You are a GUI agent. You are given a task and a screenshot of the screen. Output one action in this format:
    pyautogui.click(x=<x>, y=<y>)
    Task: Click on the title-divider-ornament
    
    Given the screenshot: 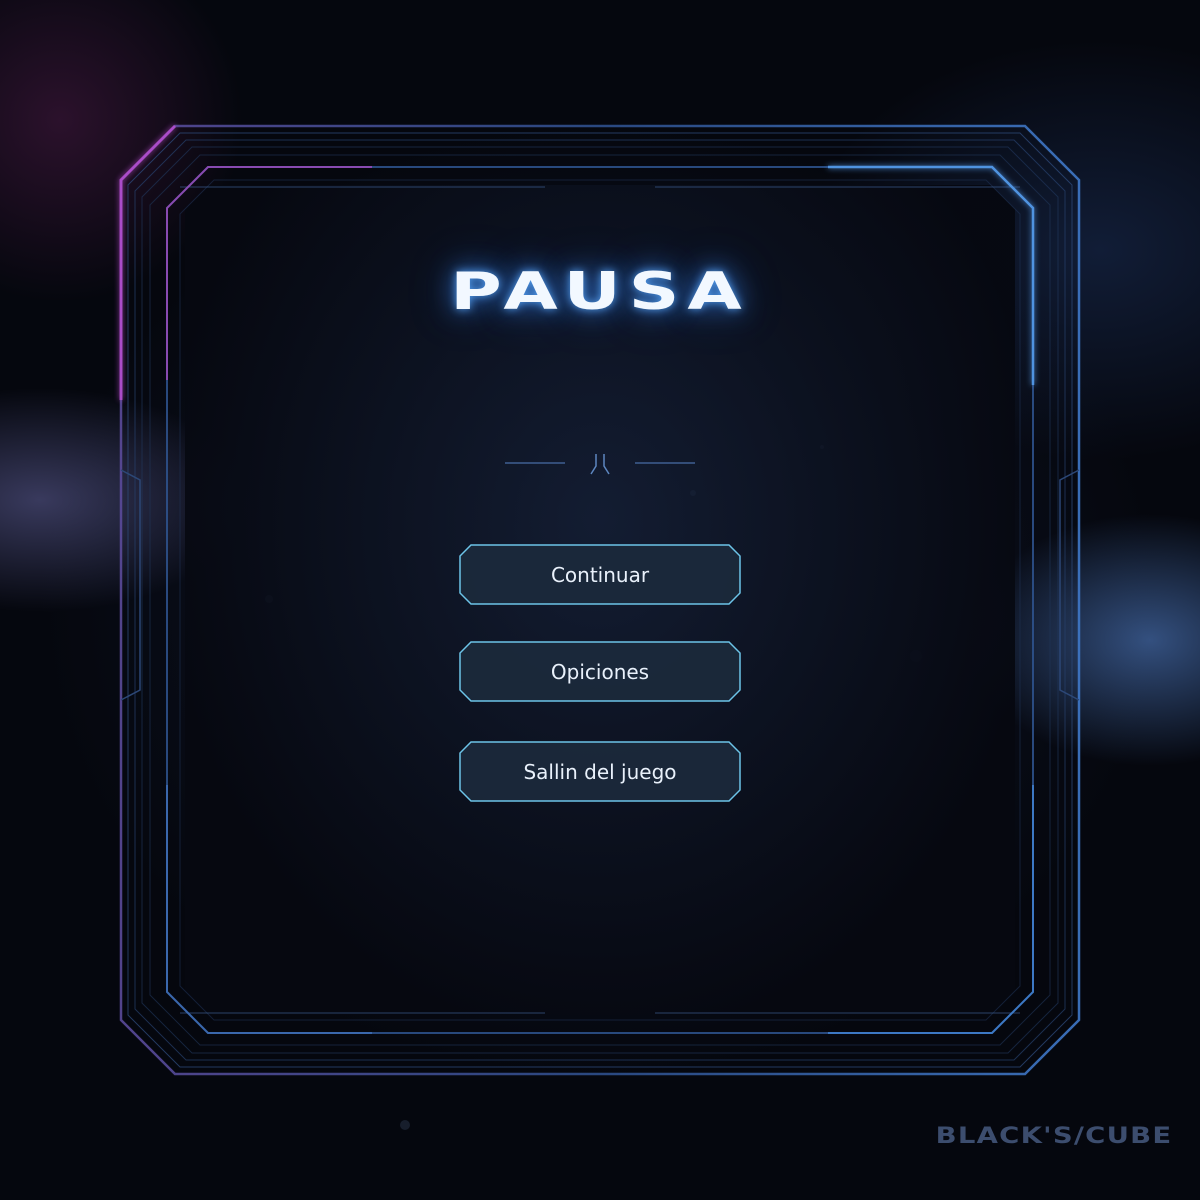 What is the action you would take?
    pyautogui.click(x=600, y=464)
    